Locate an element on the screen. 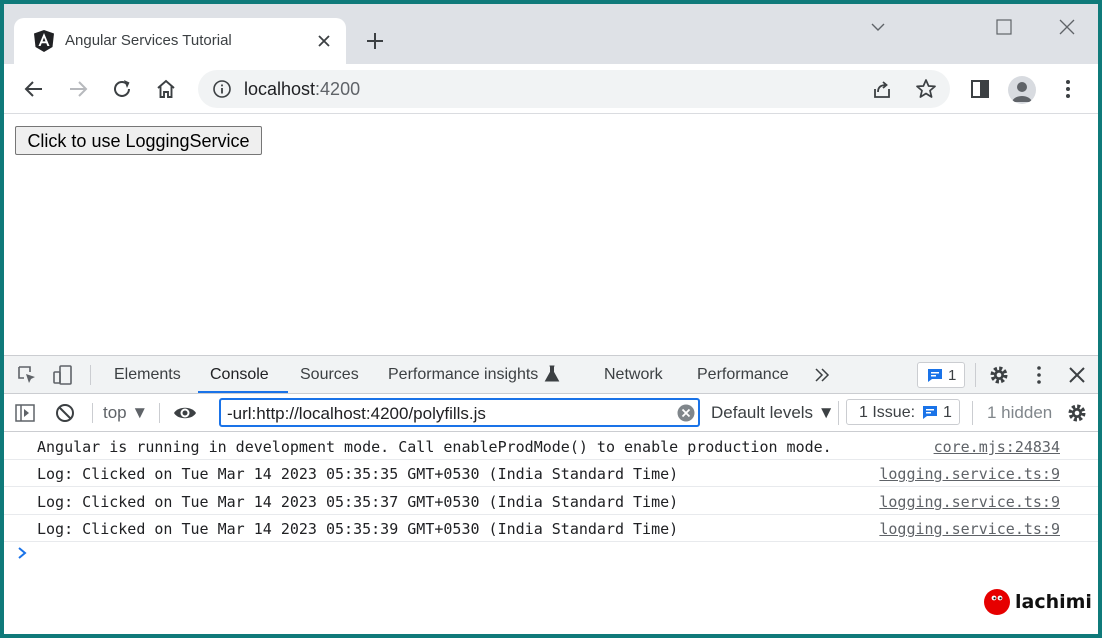 Image resolution: width=1102 pixels, height=638 pixels. console-settings-gear-icon is located at coordinates (1077, 413).